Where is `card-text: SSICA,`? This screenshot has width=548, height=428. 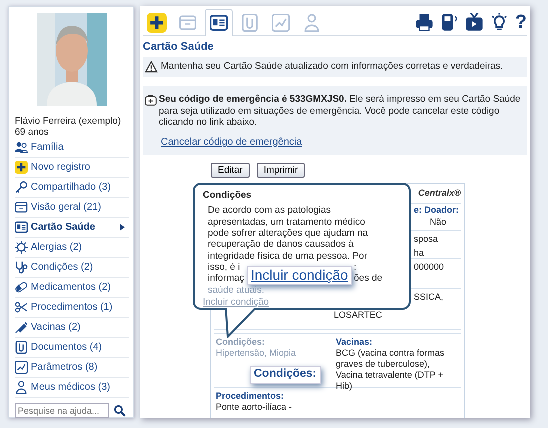
card-text: SSICA, is located at coordinates (429, 298).